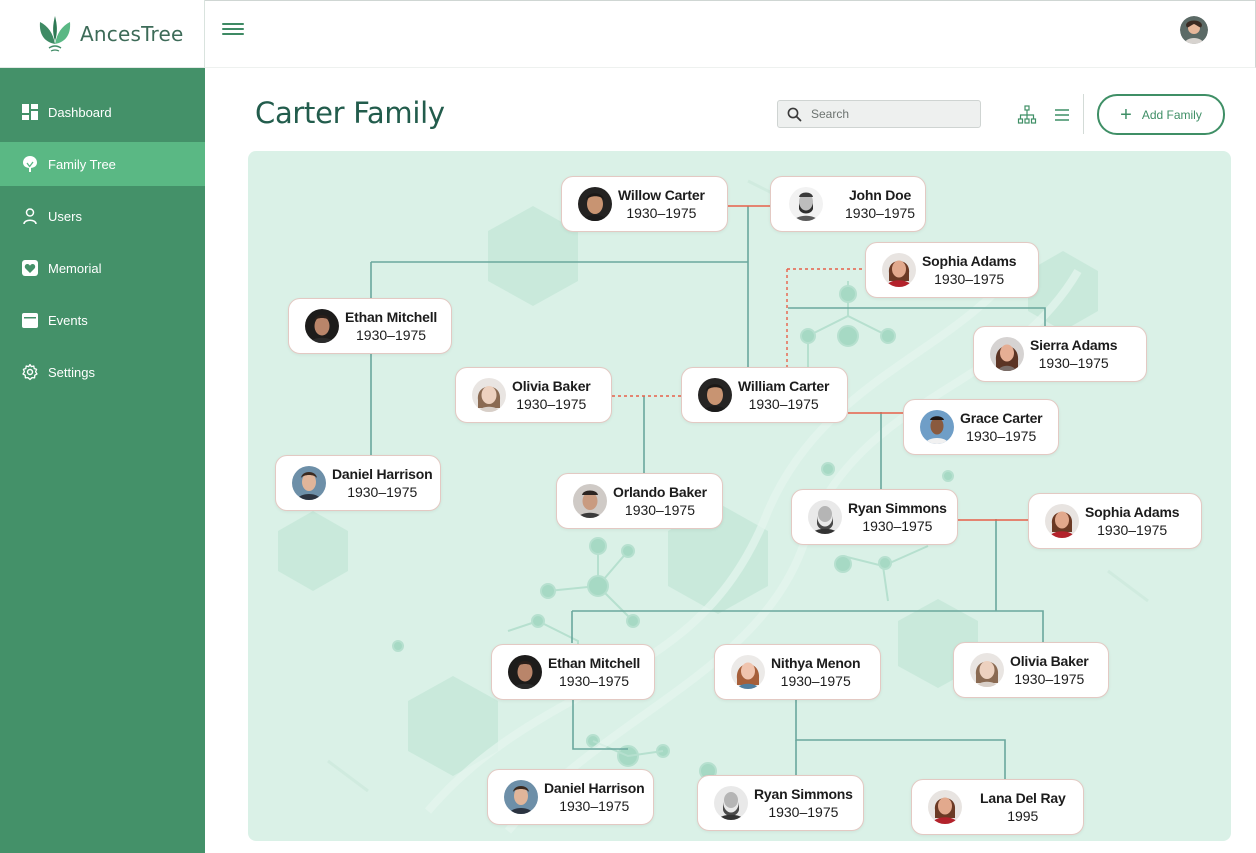 The width and height of the screenshot is (1256, 853). I want to click on plus-icon: +, so click(1126, 114).